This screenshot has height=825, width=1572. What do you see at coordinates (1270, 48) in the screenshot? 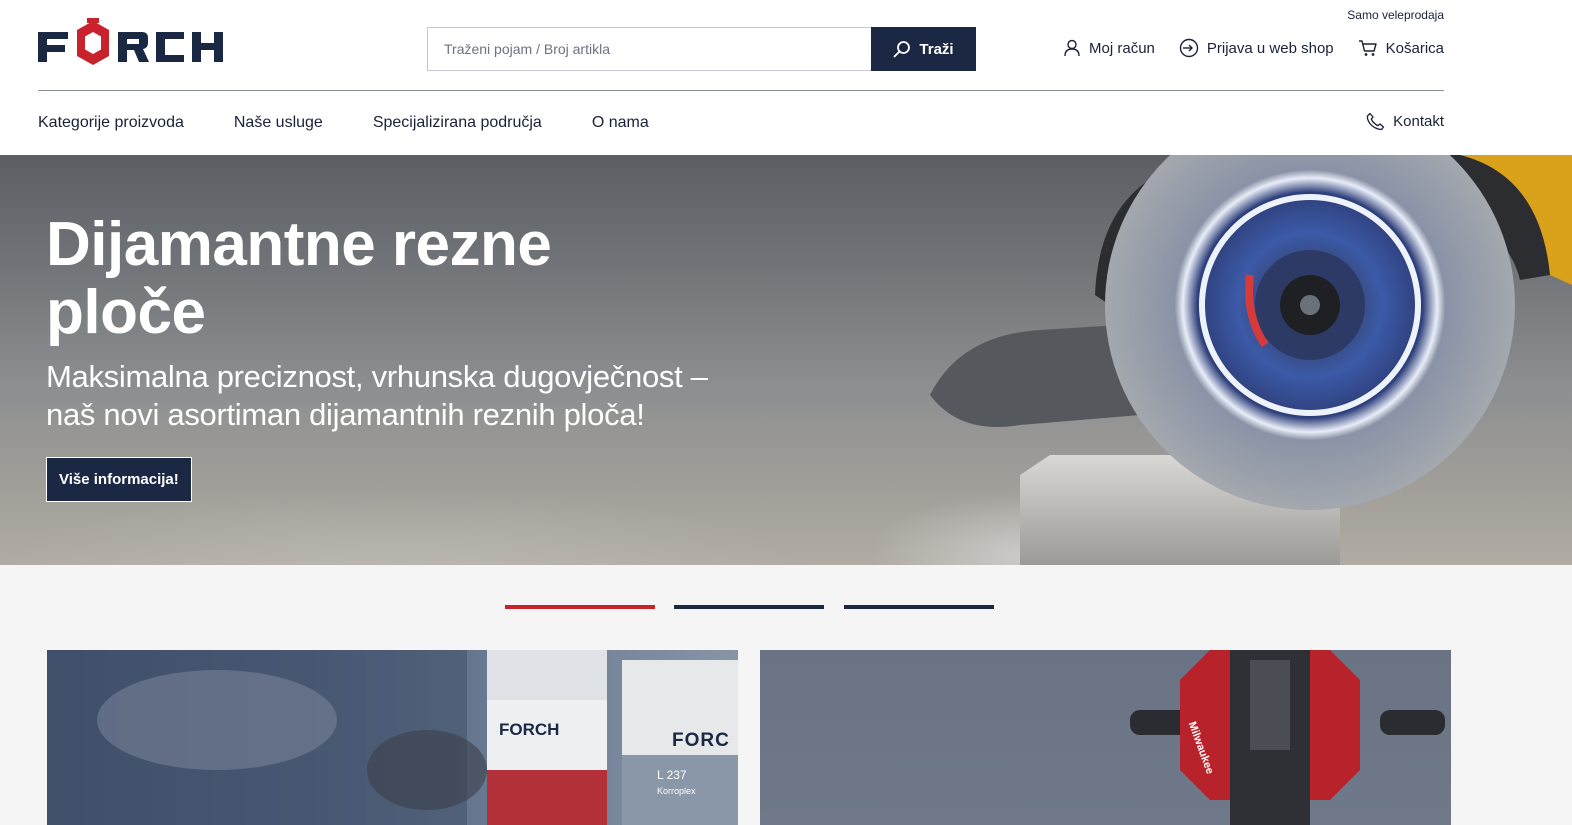
I see `webshop-login-label: Prijava u web shop` at bounding box center [1270, 48].